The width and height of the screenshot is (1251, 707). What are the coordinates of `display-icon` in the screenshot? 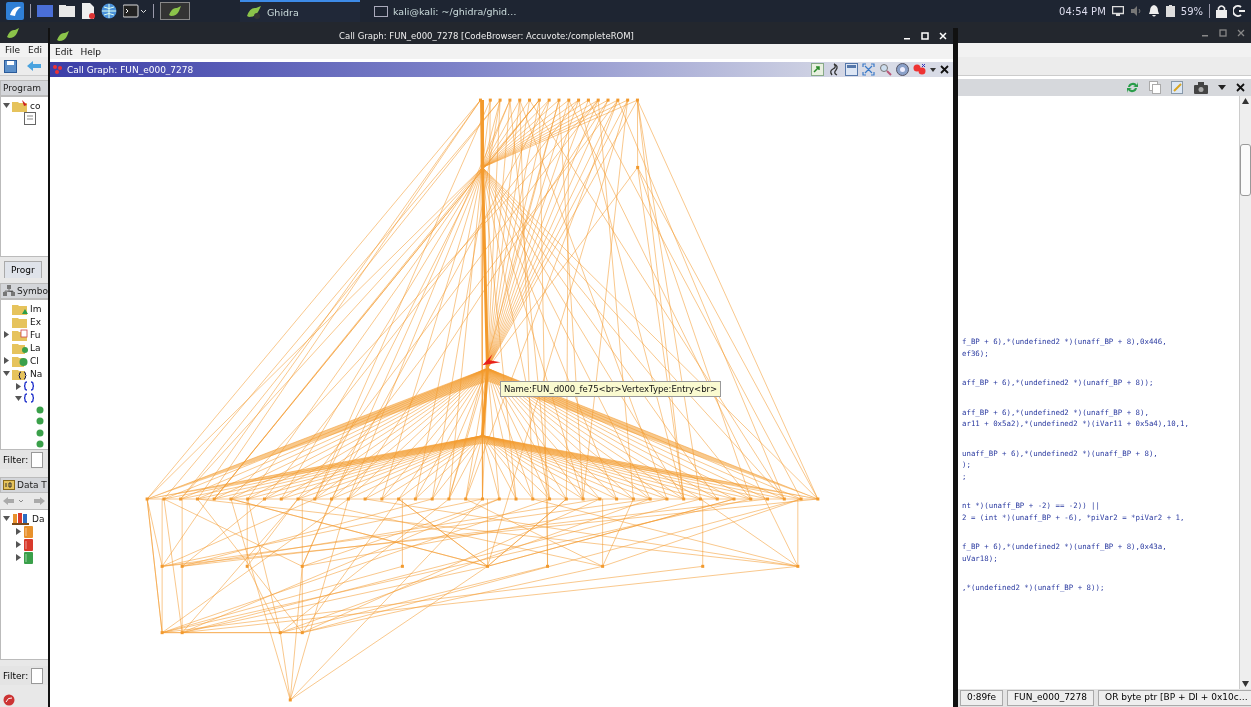 It's located at (1117, 11).